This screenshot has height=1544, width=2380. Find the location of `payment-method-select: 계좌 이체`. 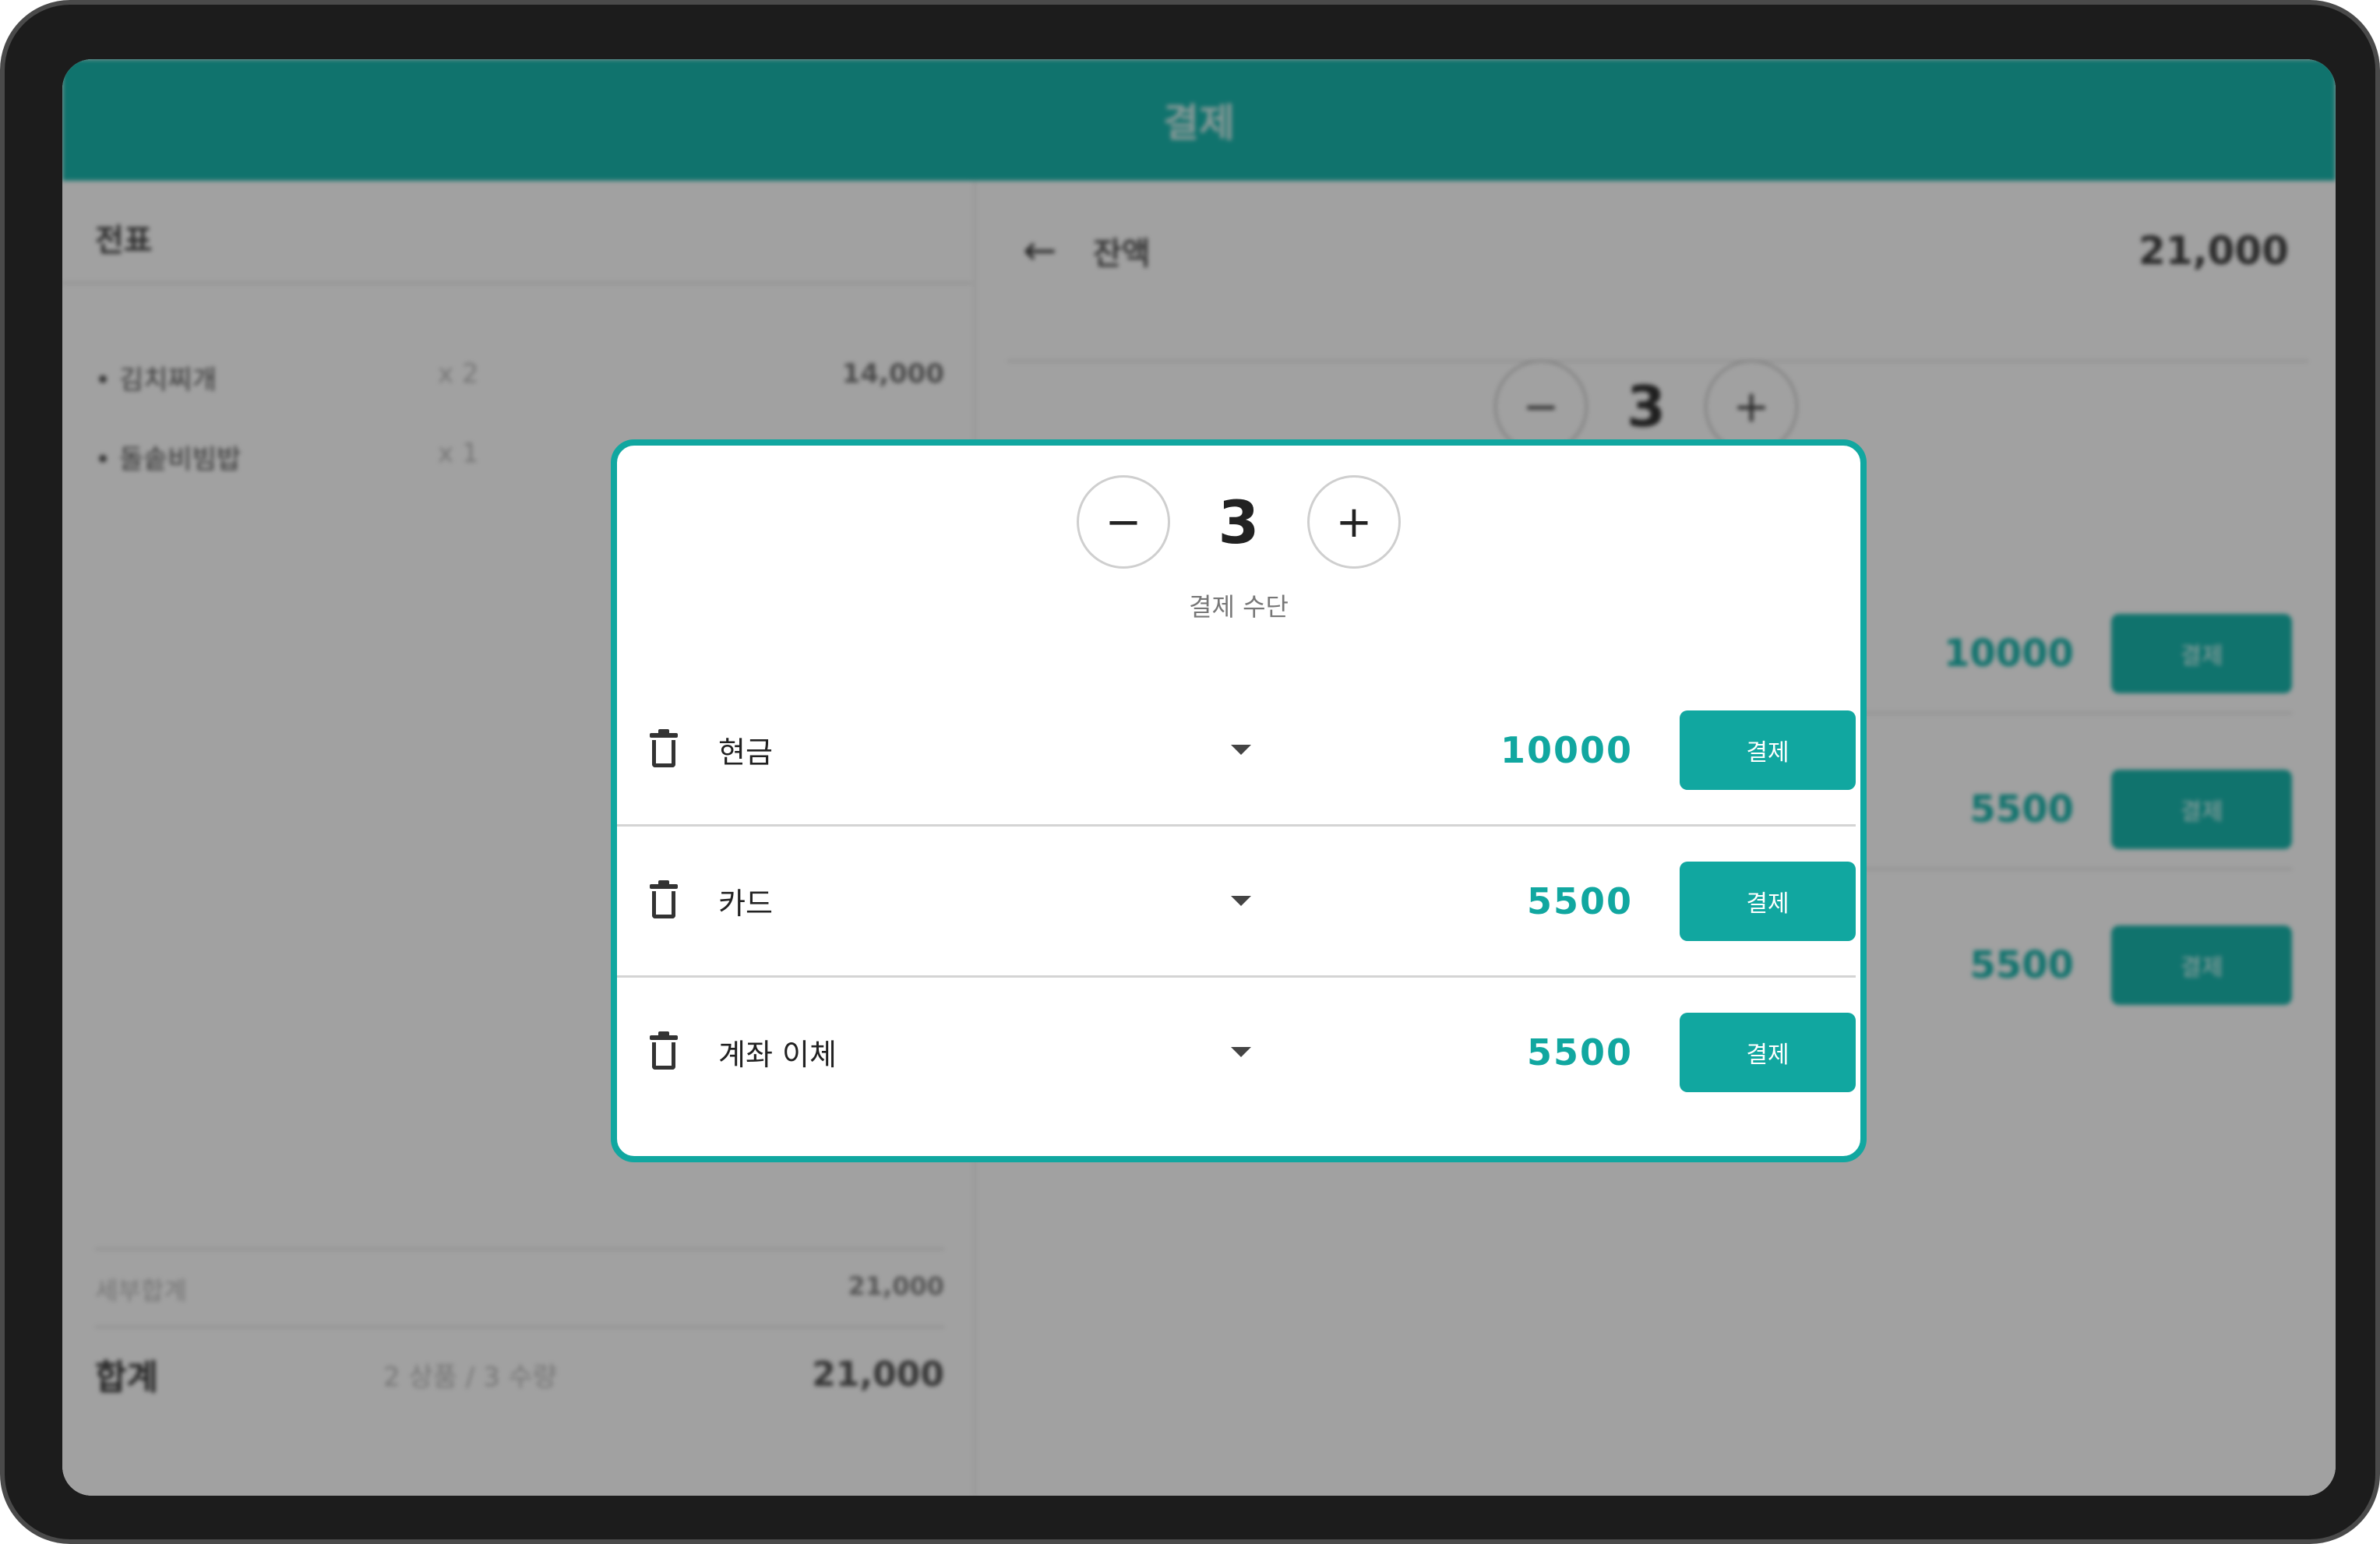

payment-method-select: 계좌 이체 is located at coordinates (777, 1052).